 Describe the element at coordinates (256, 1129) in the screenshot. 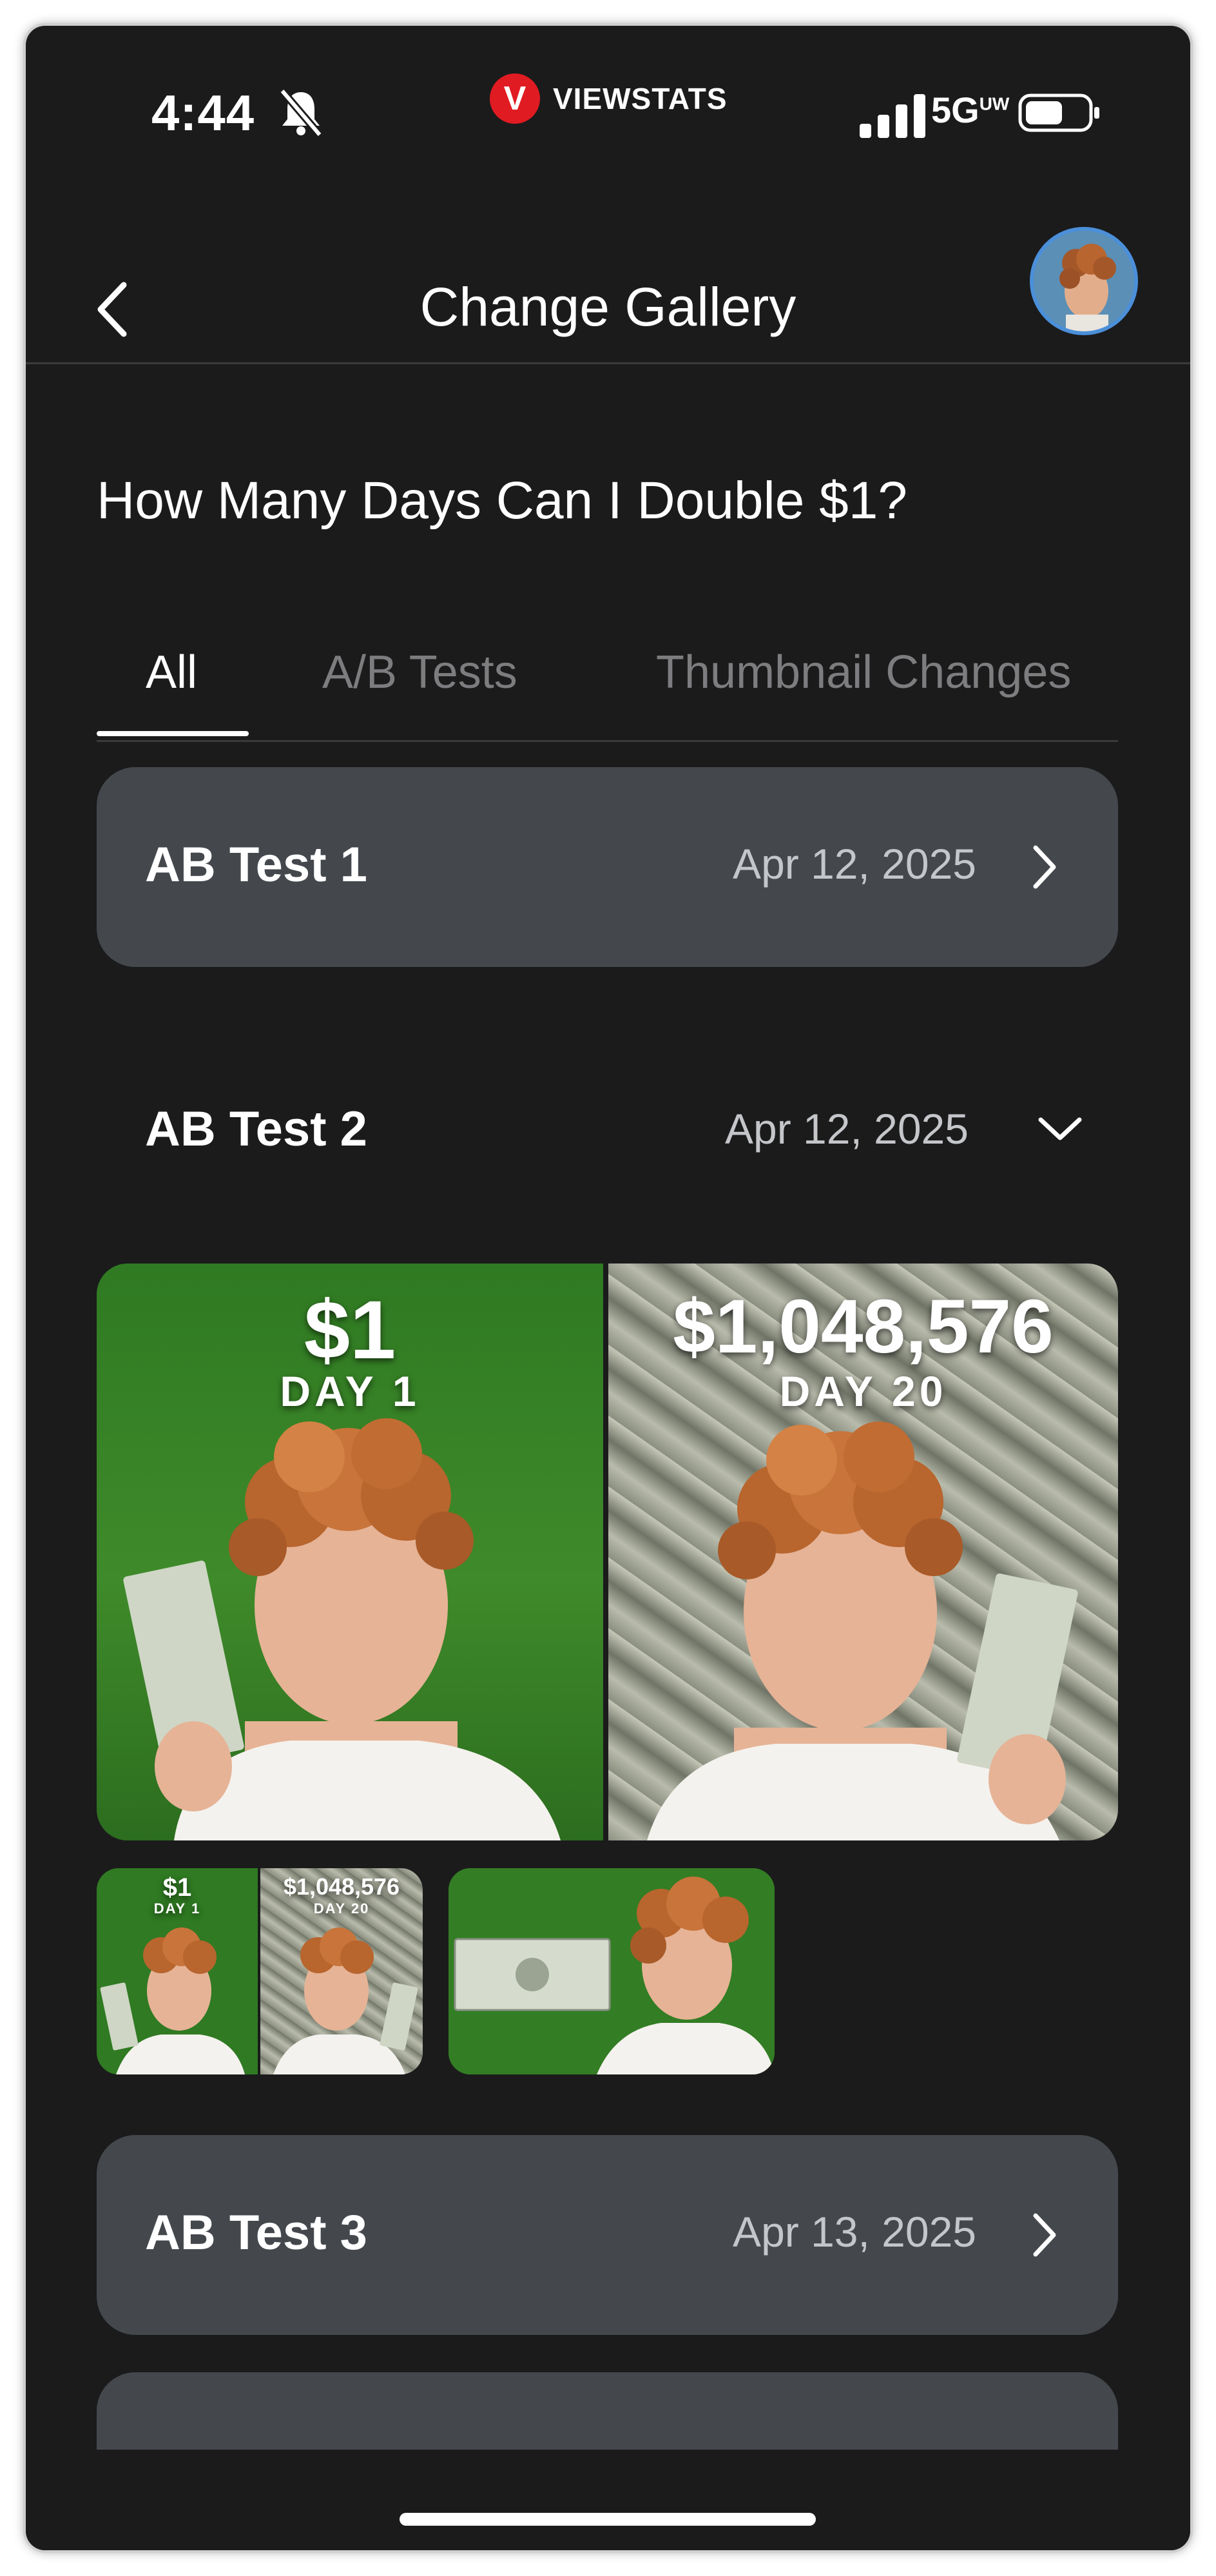

I see `ab-test-2-title: AB Test 2` at that location.